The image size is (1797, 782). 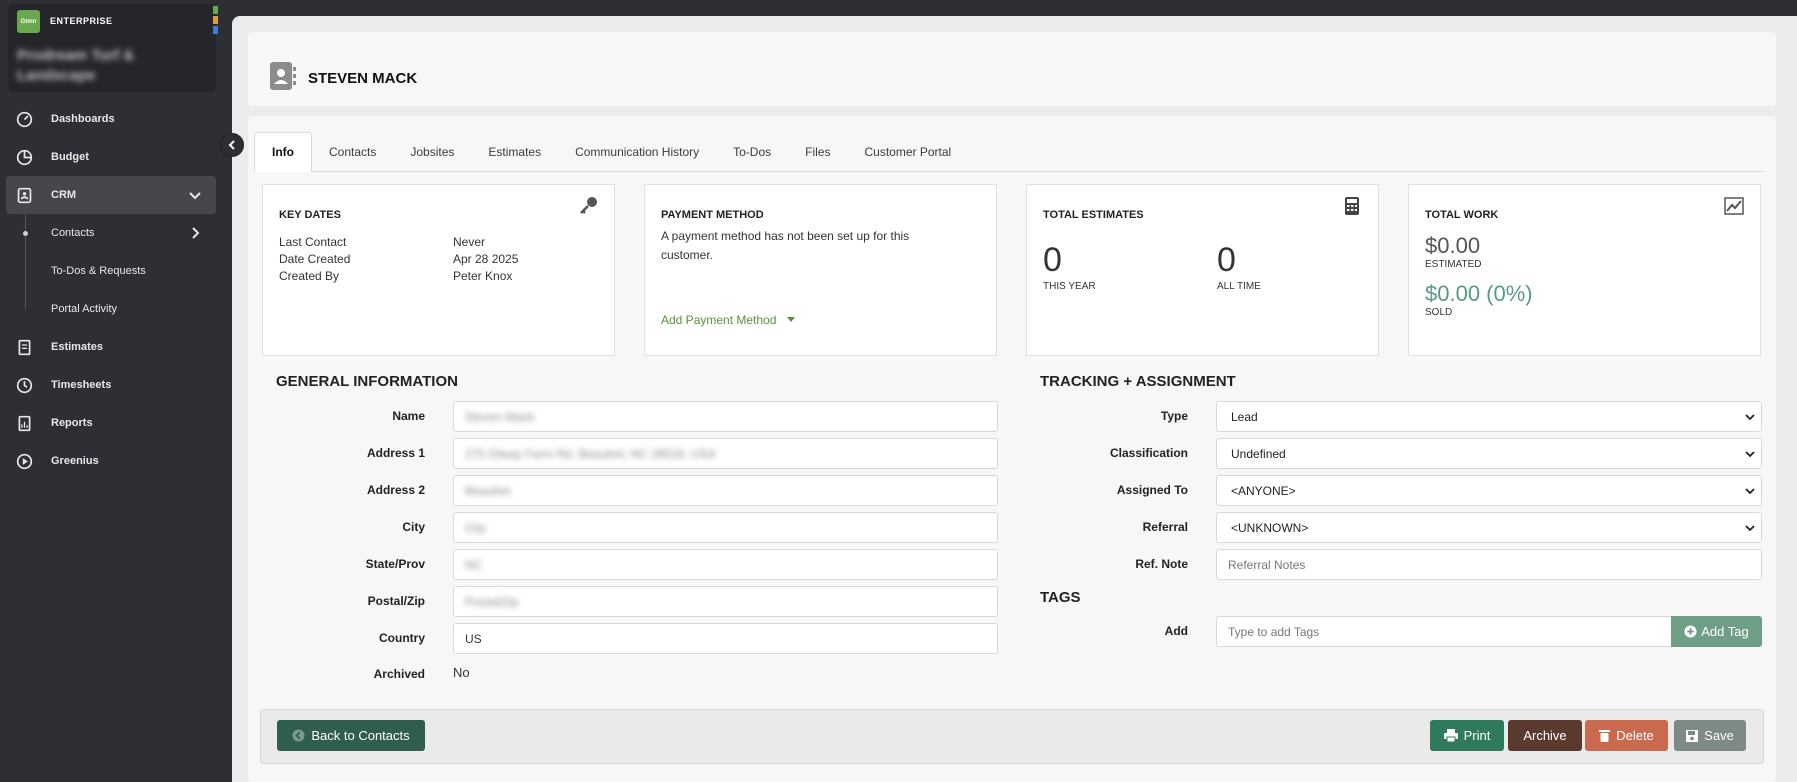 What do you see at coordinates (360, 735) in the screenshot?
I see `back-to-contacts-label: Back to Contacts` at bounding box center [360, 735].